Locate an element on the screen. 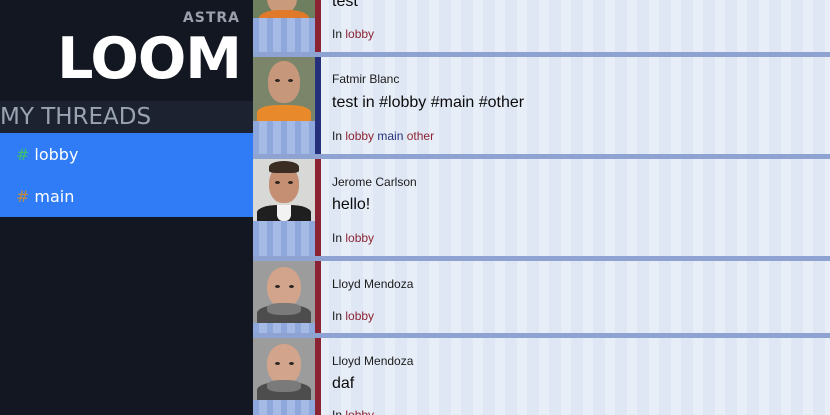  author-name: Fatmir Blanc is located at coordinates (365, 79).